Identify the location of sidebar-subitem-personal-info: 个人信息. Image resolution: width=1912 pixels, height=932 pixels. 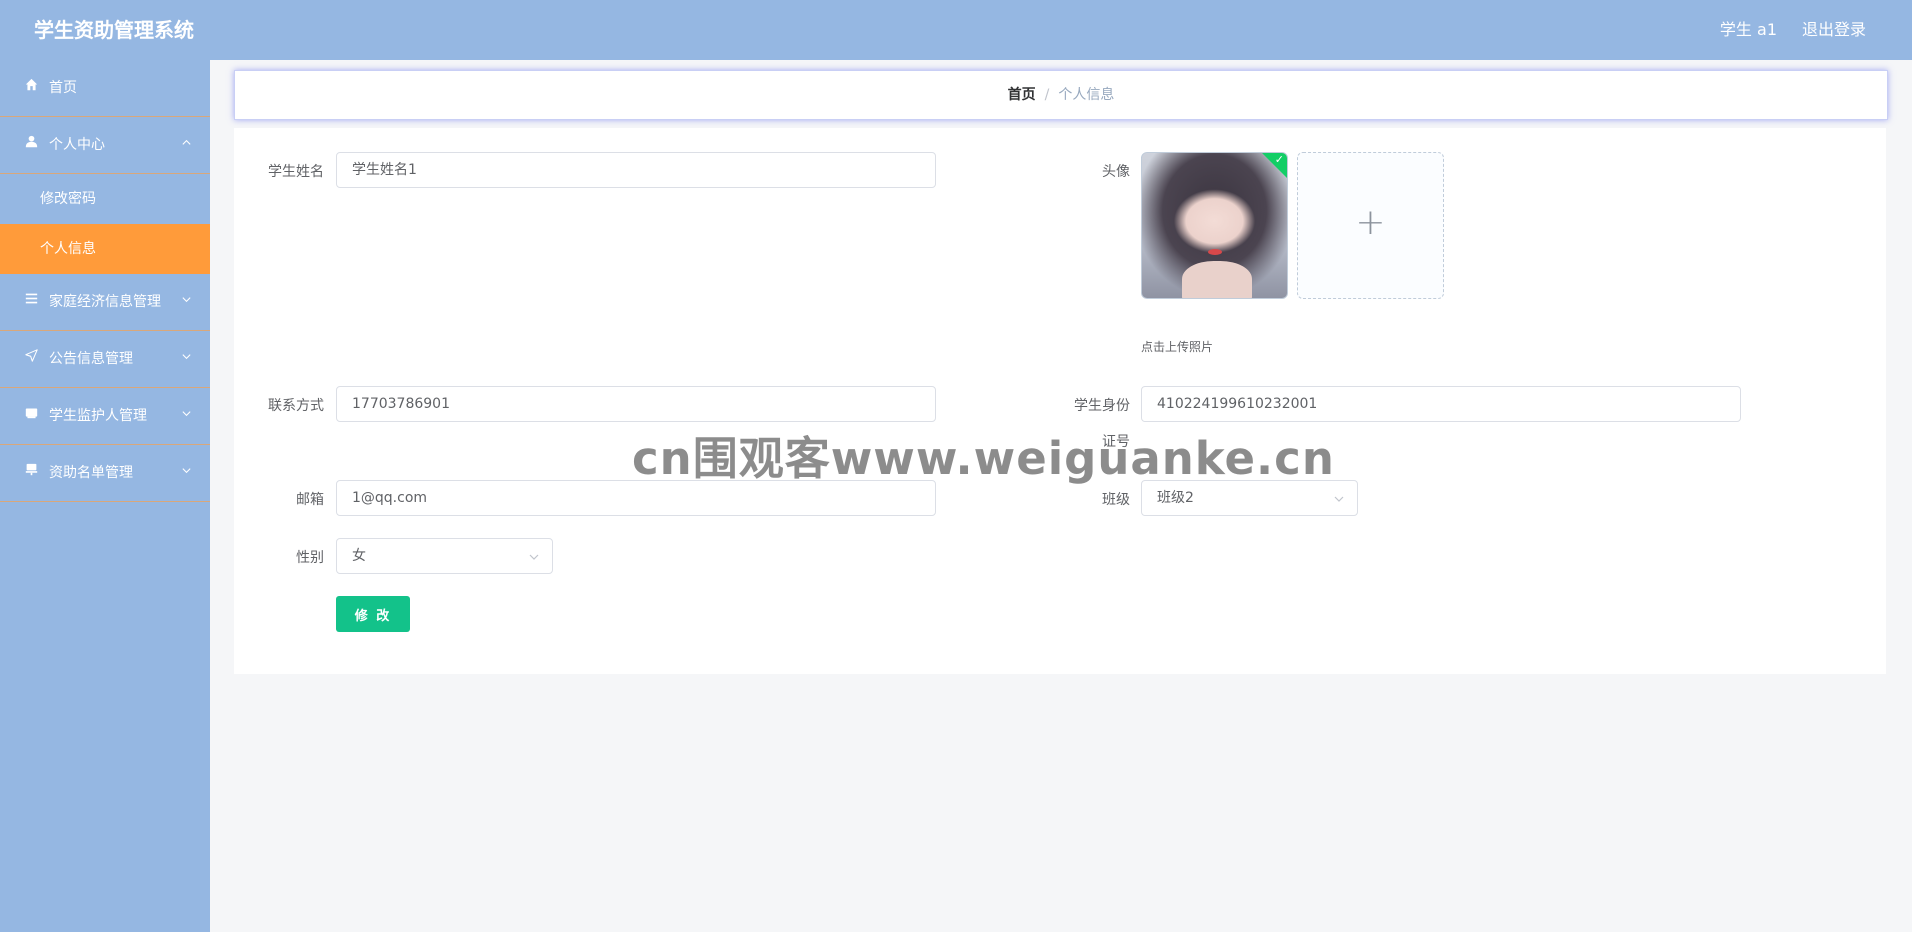
(105, 249).